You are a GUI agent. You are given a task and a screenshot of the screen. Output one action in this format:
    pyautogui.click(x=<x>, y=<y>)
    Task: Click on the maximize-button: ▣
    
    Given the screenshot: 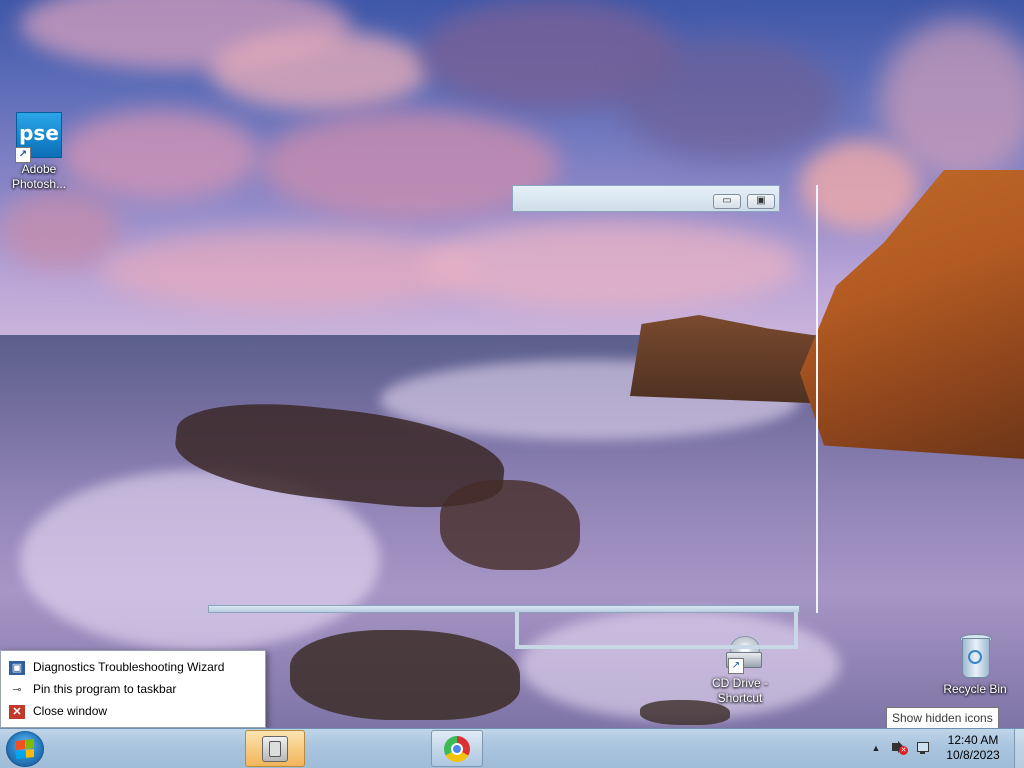 What is the action you would take?
    pyautogui.click(x=761, y=201)
    